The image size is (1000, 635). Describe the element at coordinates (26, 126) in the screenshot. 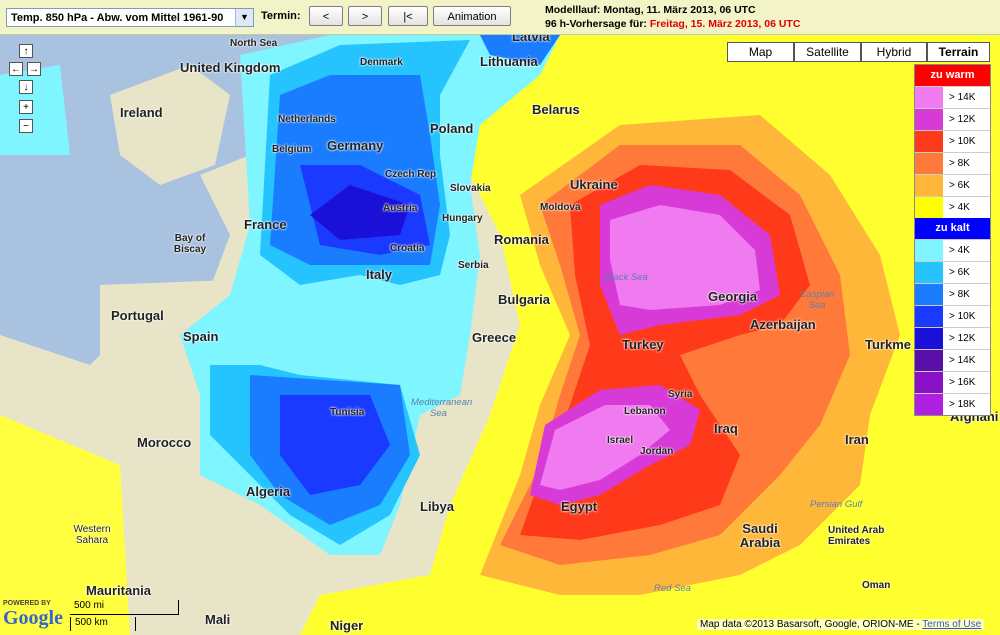

I see `zoom-out-button: −` at that location.